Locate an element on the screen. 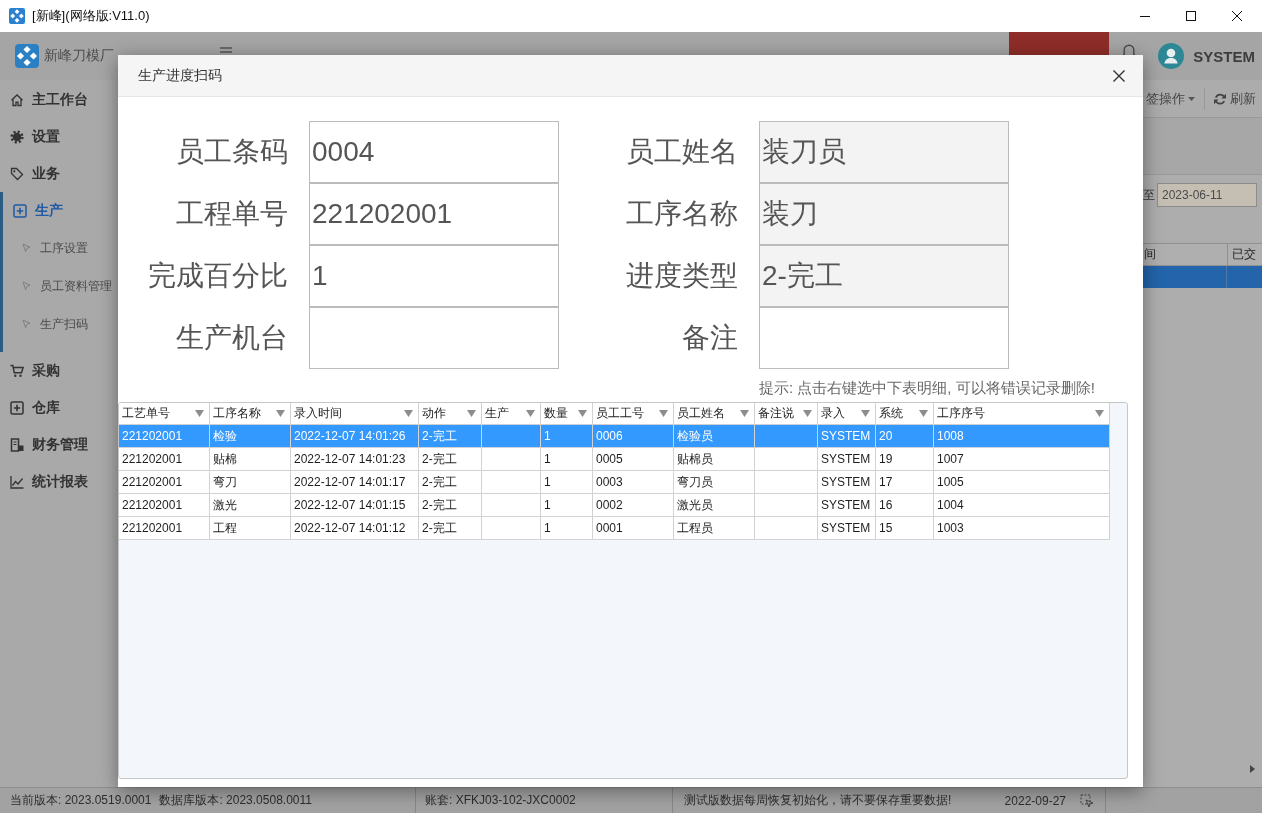  scroll-right-arrow-icon is located at coordinates (1252, 768).